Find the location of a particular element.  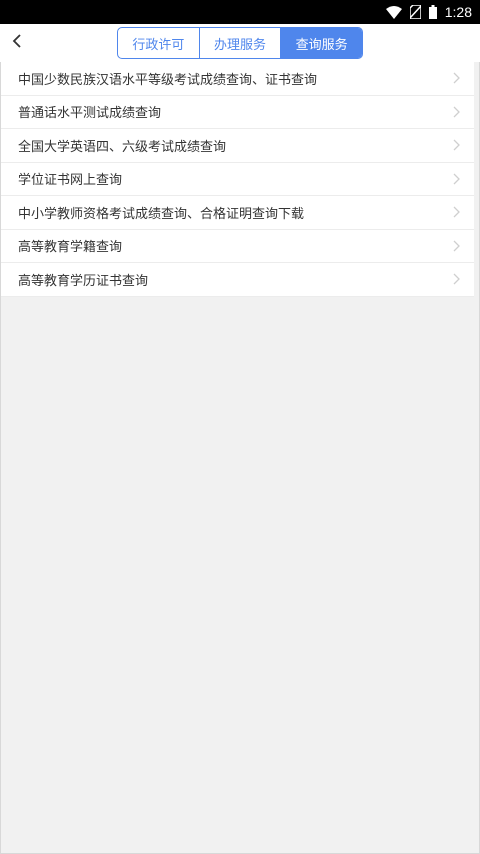

list-item: 普通话水平测试成绩查询 is located at coordinates (237, 112).